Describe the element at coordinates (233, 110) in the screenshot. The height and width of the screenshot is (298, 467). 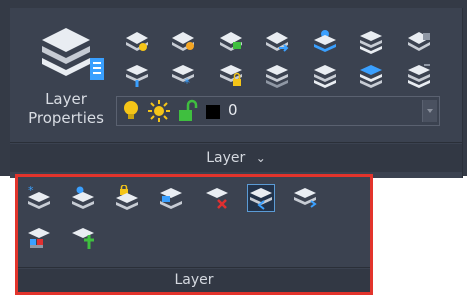
I see `current-layer-name: 0` at that location.